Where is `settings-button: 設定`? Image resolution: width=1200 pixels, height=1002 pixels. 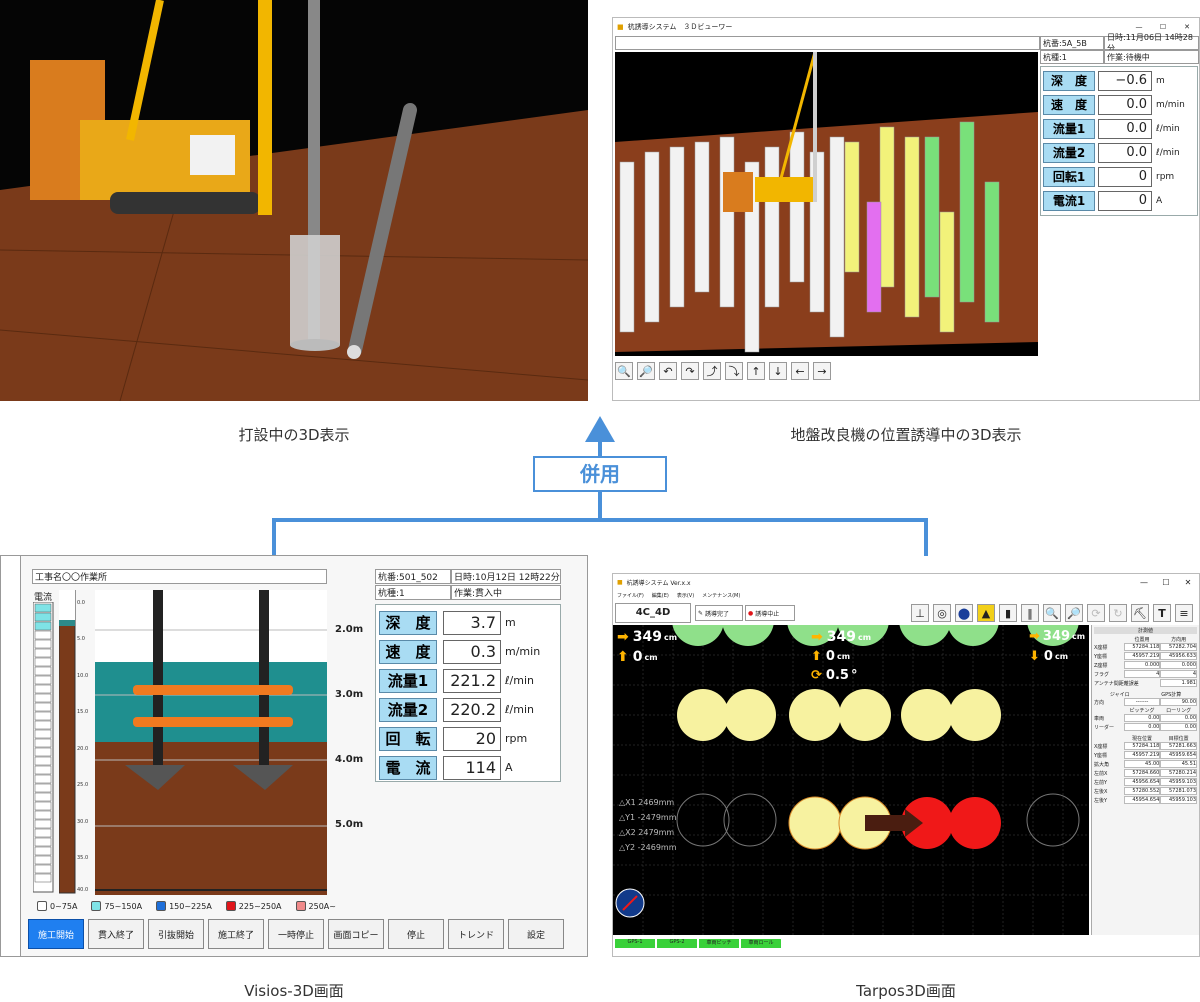 settings-button: 設定 is located at coordinates (536, 934).